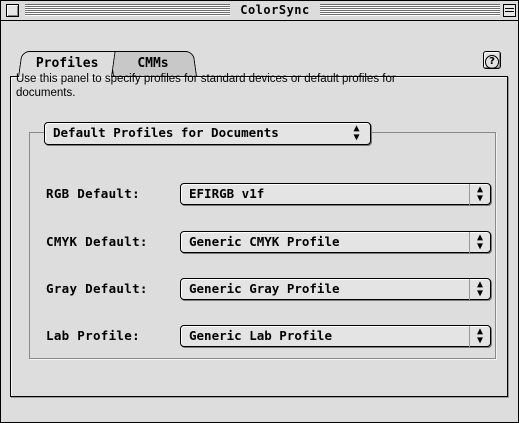 Image resolution: width=519 pixels, height=423 pixels. Describe the element at coordinates (97, 241) in the screenshot. I see `cmyk-default-label: CMYK Default:` at that location.